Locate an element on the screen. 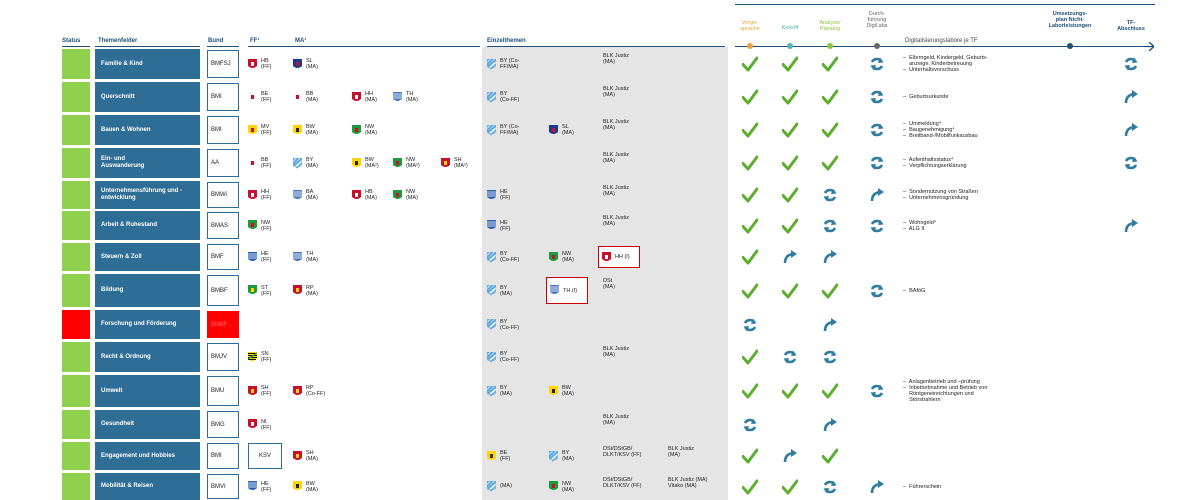 This screenshot has width=1200, height=500. ma-state-tag: RP (MA) is located at coordinates (305, 291).